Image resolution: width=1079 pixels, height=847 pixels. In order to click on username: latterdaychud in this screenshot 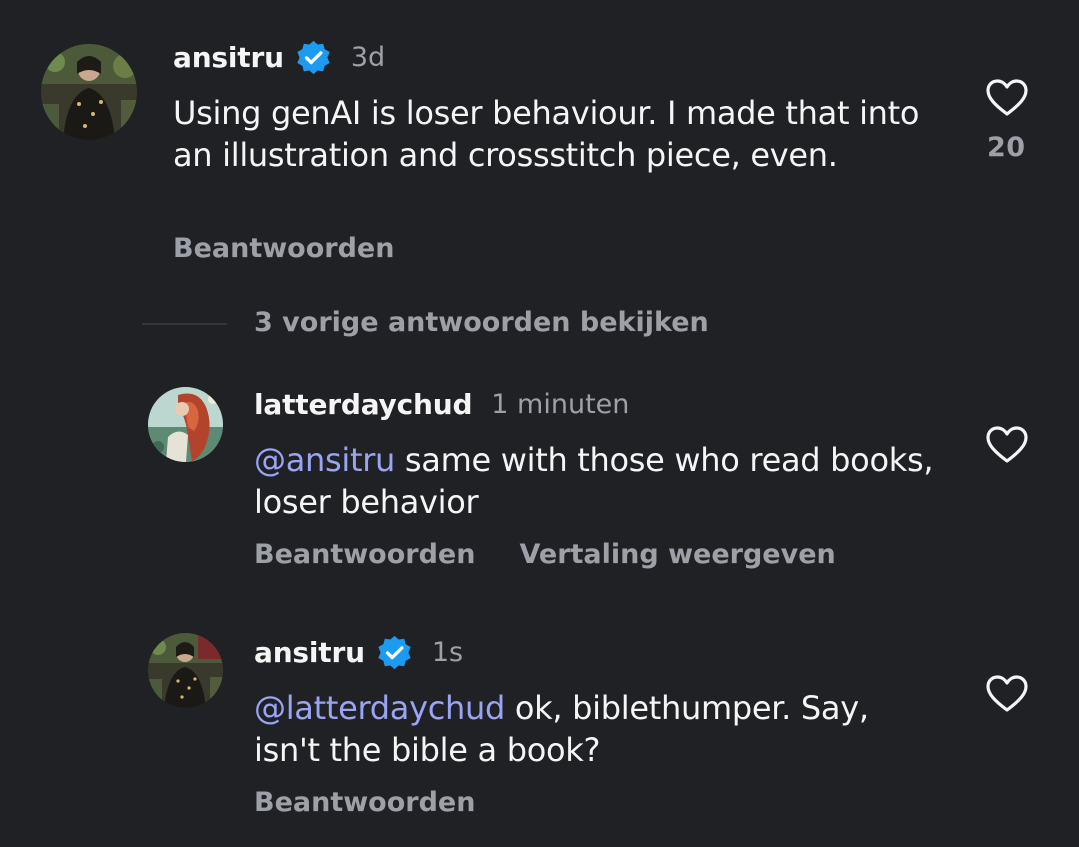, I will do `click(363, 404)`.